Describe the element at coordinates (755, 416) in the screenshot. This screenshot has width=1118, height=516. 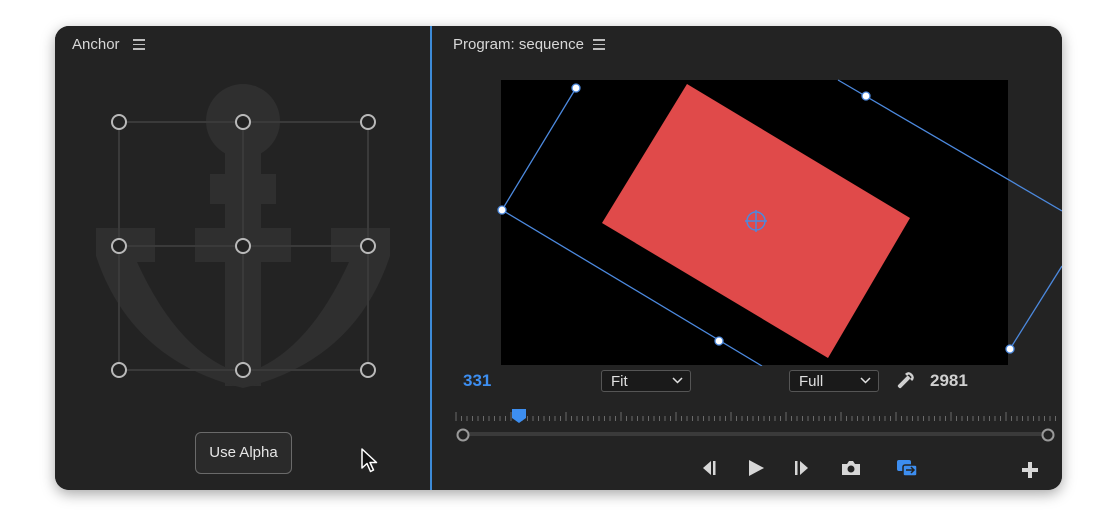
I see `ruler-ticks` at that location.